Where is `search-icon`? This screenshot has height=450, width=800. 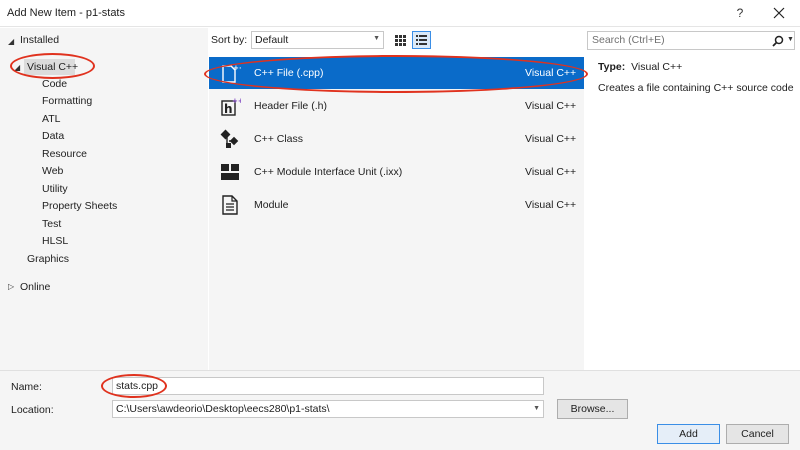 search-icon is located at coordinates (778, 41).